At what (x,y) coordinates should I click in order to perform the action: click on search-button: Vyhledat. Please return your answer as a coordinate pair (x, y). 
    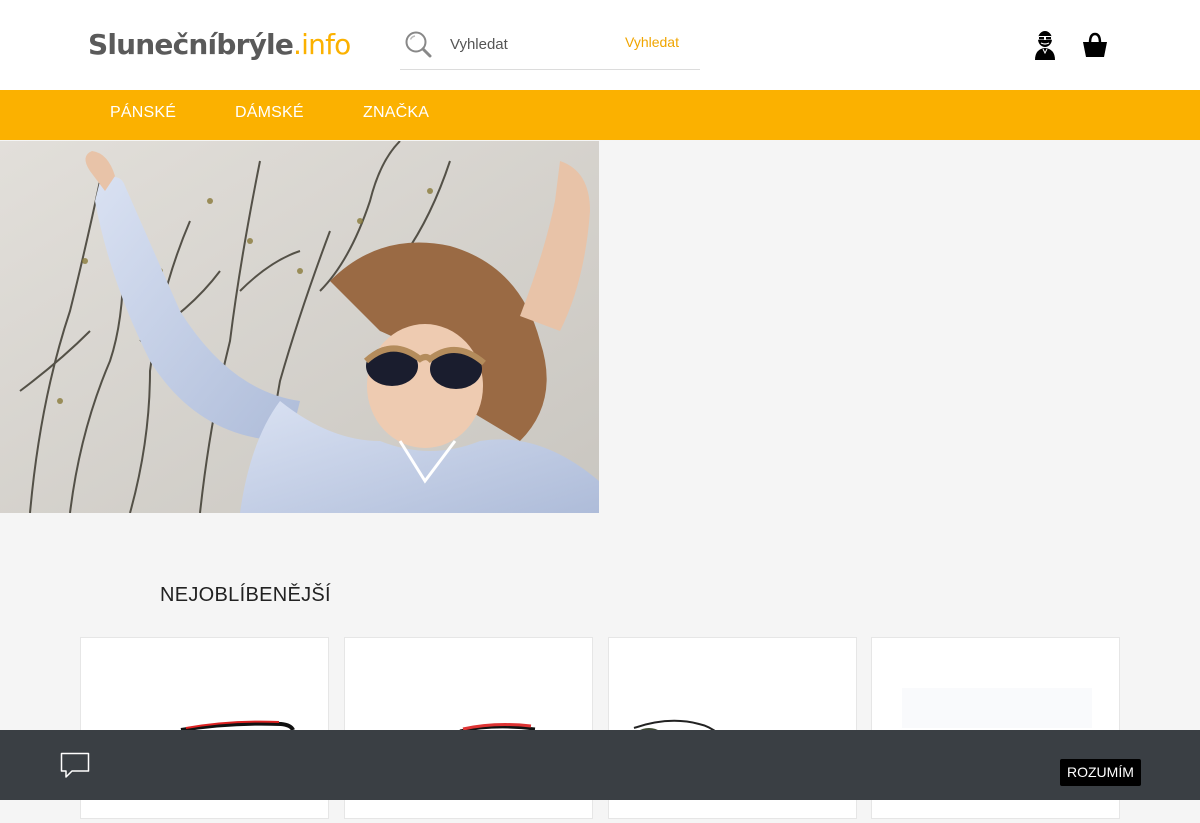
    Looking at the image, I should click on (652, 42).